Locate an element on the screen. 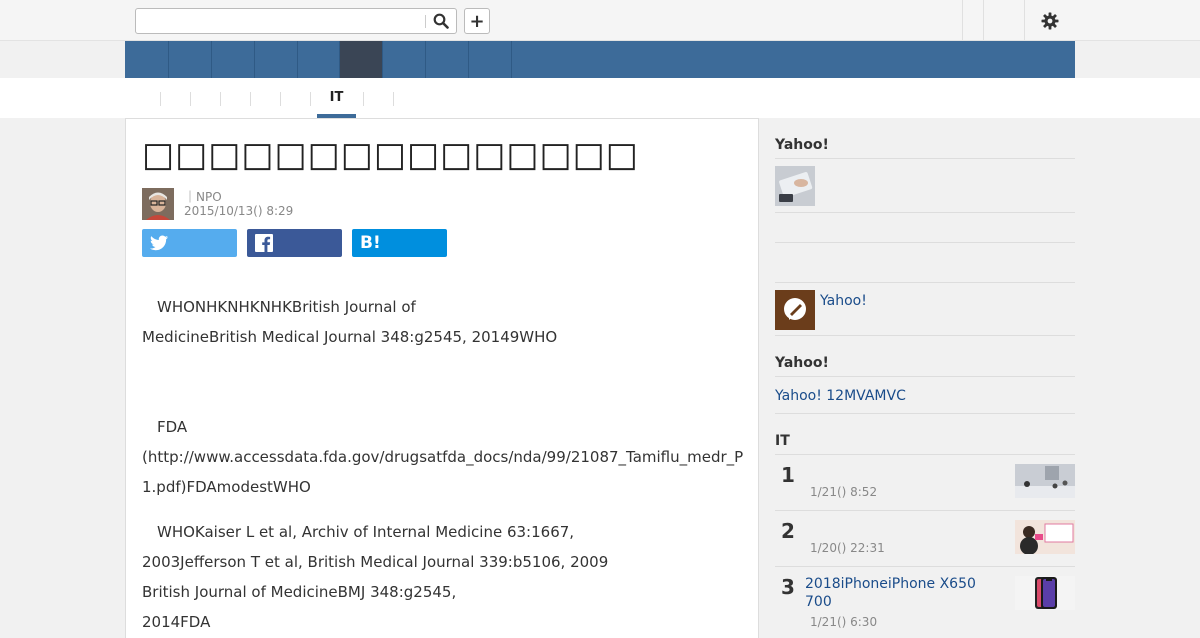 The width and height of the screenshot is (1200, 638). nav-item-active is located at coordinates (361, 59).